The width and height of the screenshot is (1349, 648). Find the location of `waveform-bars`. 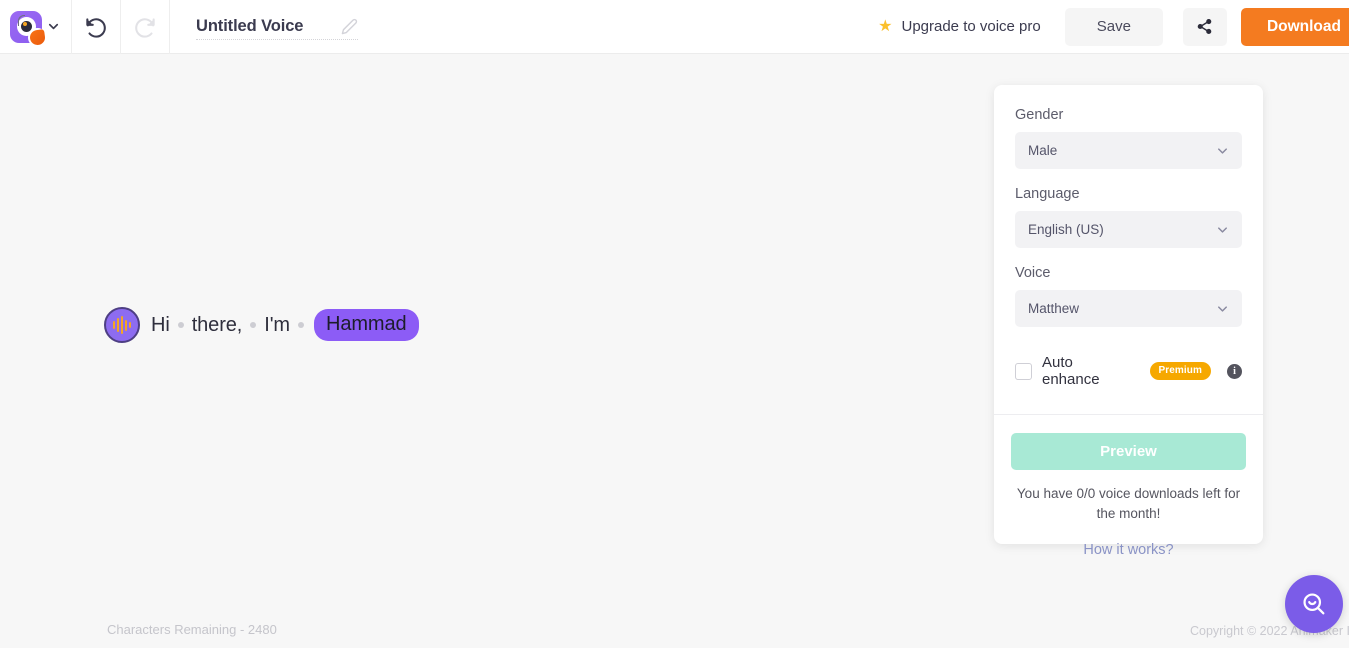

waveform-bars is located at coordinates (122, 325).